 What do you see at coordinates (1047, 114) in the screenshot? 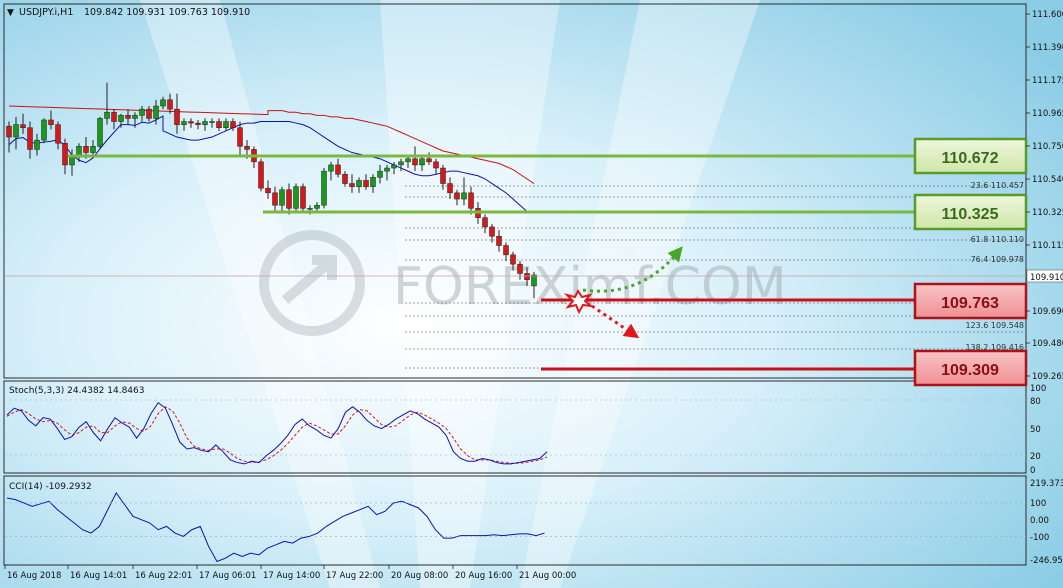
I see `price-tick-label: 110.965` at bounding box center [1047, 114].